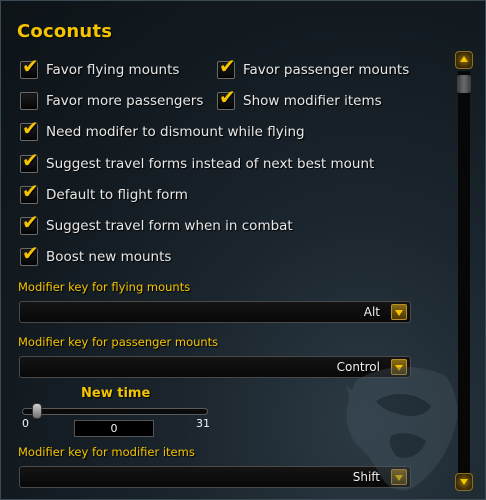  I want to click on passenger-modifier-label: Modifier key for passenger mounts, so click(118, 342).